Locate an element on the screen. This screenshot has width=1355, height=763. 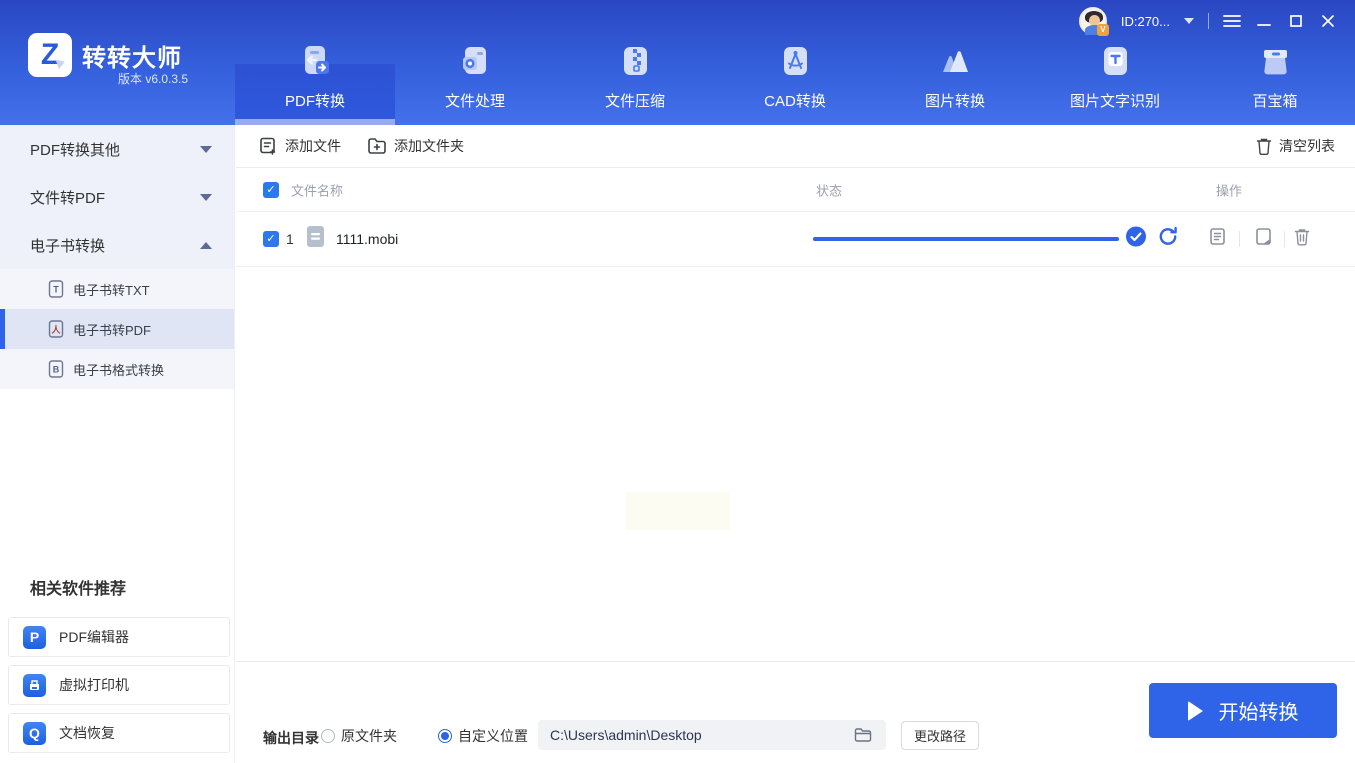
sidebar-item-ebook-to-pdf: 人 电子书转PDF is located at coordinates (117, 329).